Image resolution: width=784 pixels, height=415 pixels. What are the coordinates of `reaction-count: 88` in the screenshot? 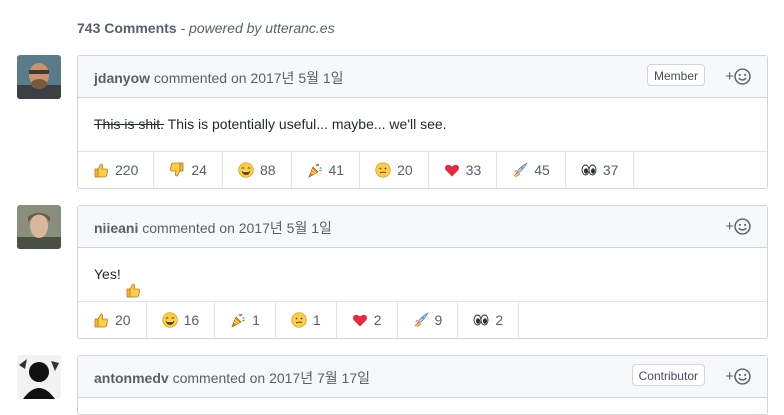 It's located at (267, 170).